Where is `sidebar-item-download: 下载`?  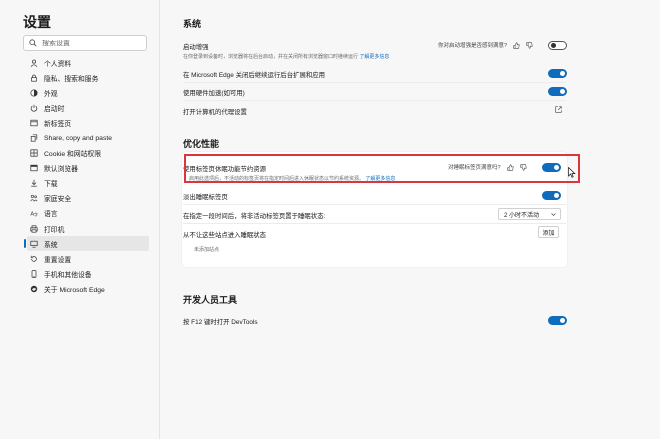
sidebar-item-download: 下载 is located at coordinates (88, 183).